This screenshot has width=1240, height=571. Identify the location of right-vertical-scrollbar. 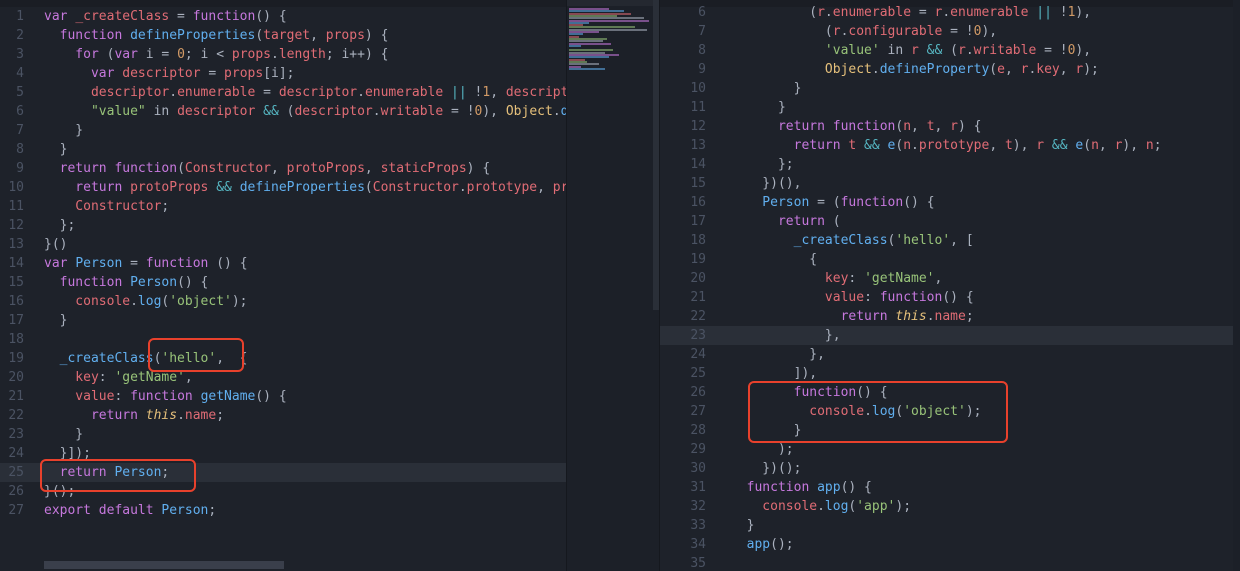
(1236, 285).